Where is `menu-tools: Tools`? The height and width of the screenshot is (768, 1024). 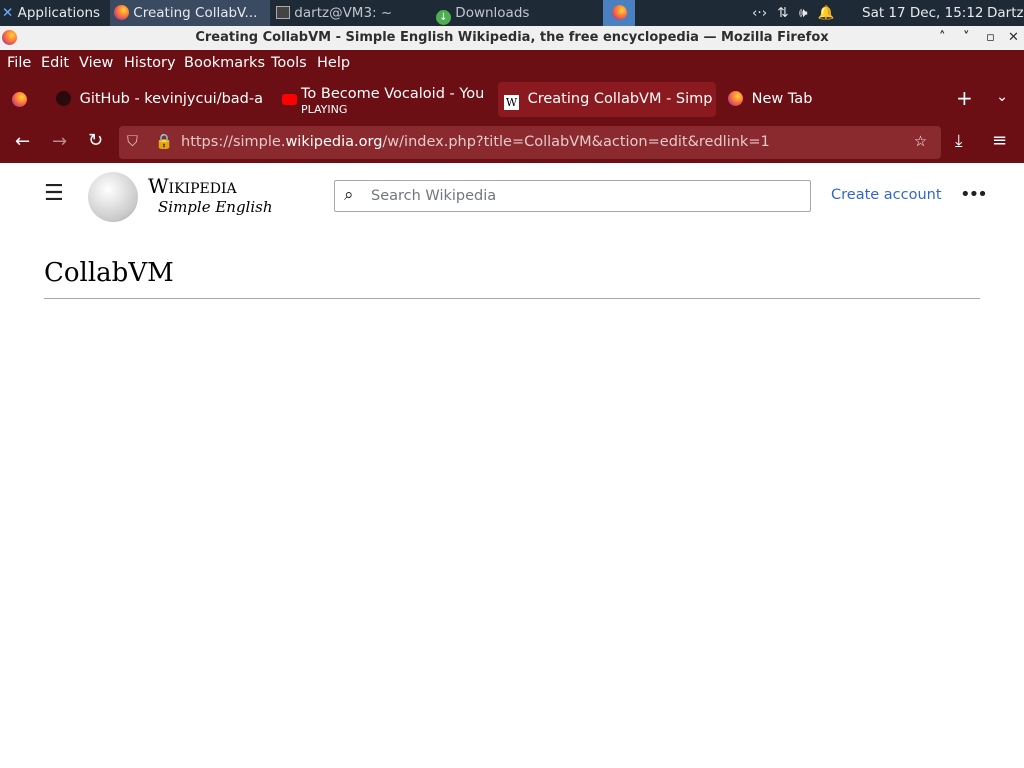 menu-tools: Tools is located at coordinates (289, 63).